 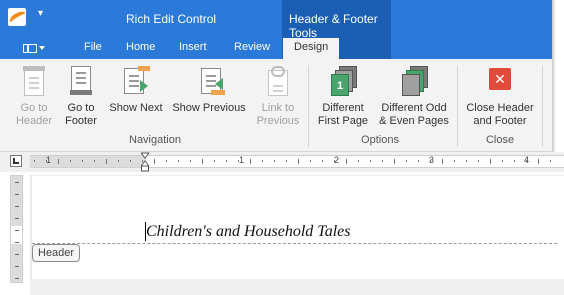 I want to click on app-menu-icon, so click(x=30, y=48).